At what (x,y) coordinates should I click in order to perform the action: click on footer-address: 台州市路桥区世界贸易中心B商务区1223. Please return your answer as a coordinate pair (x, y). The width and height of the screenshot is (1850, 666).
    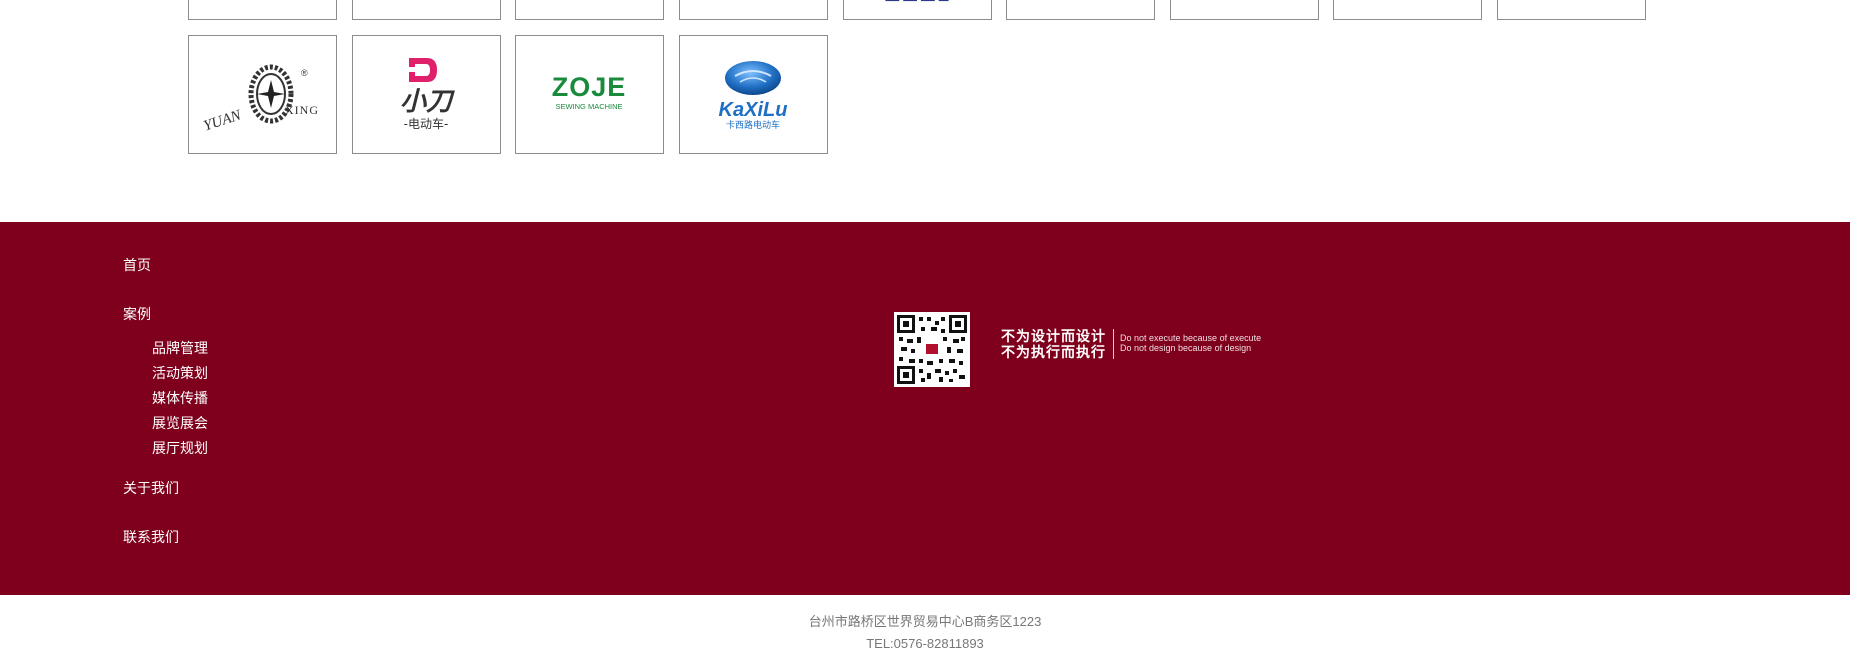
    Looking at the image, I should click on (925, 621).